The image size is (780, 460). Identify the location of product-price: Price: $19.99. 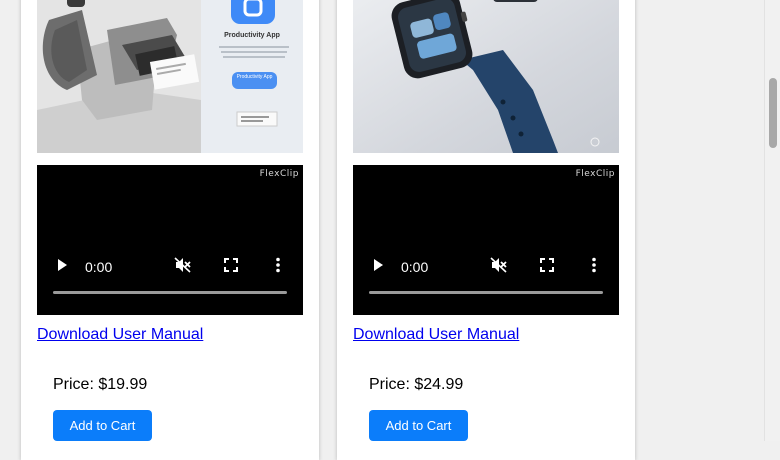
(100, 384).